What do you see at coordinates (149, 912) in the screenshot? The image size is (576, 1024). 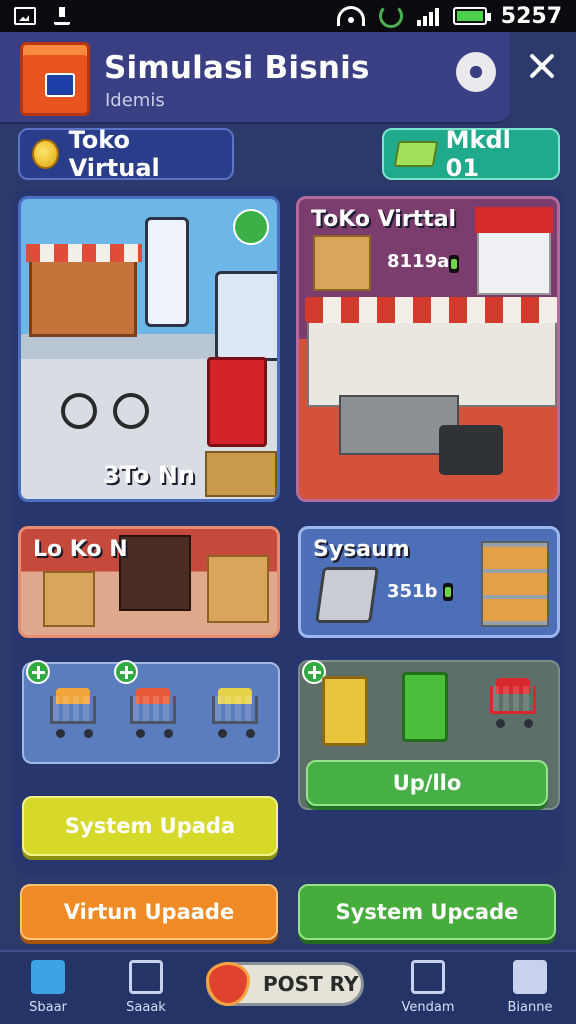 I see `virtual-update-button: Virtun Upaade` at bounding box center [149, 912].